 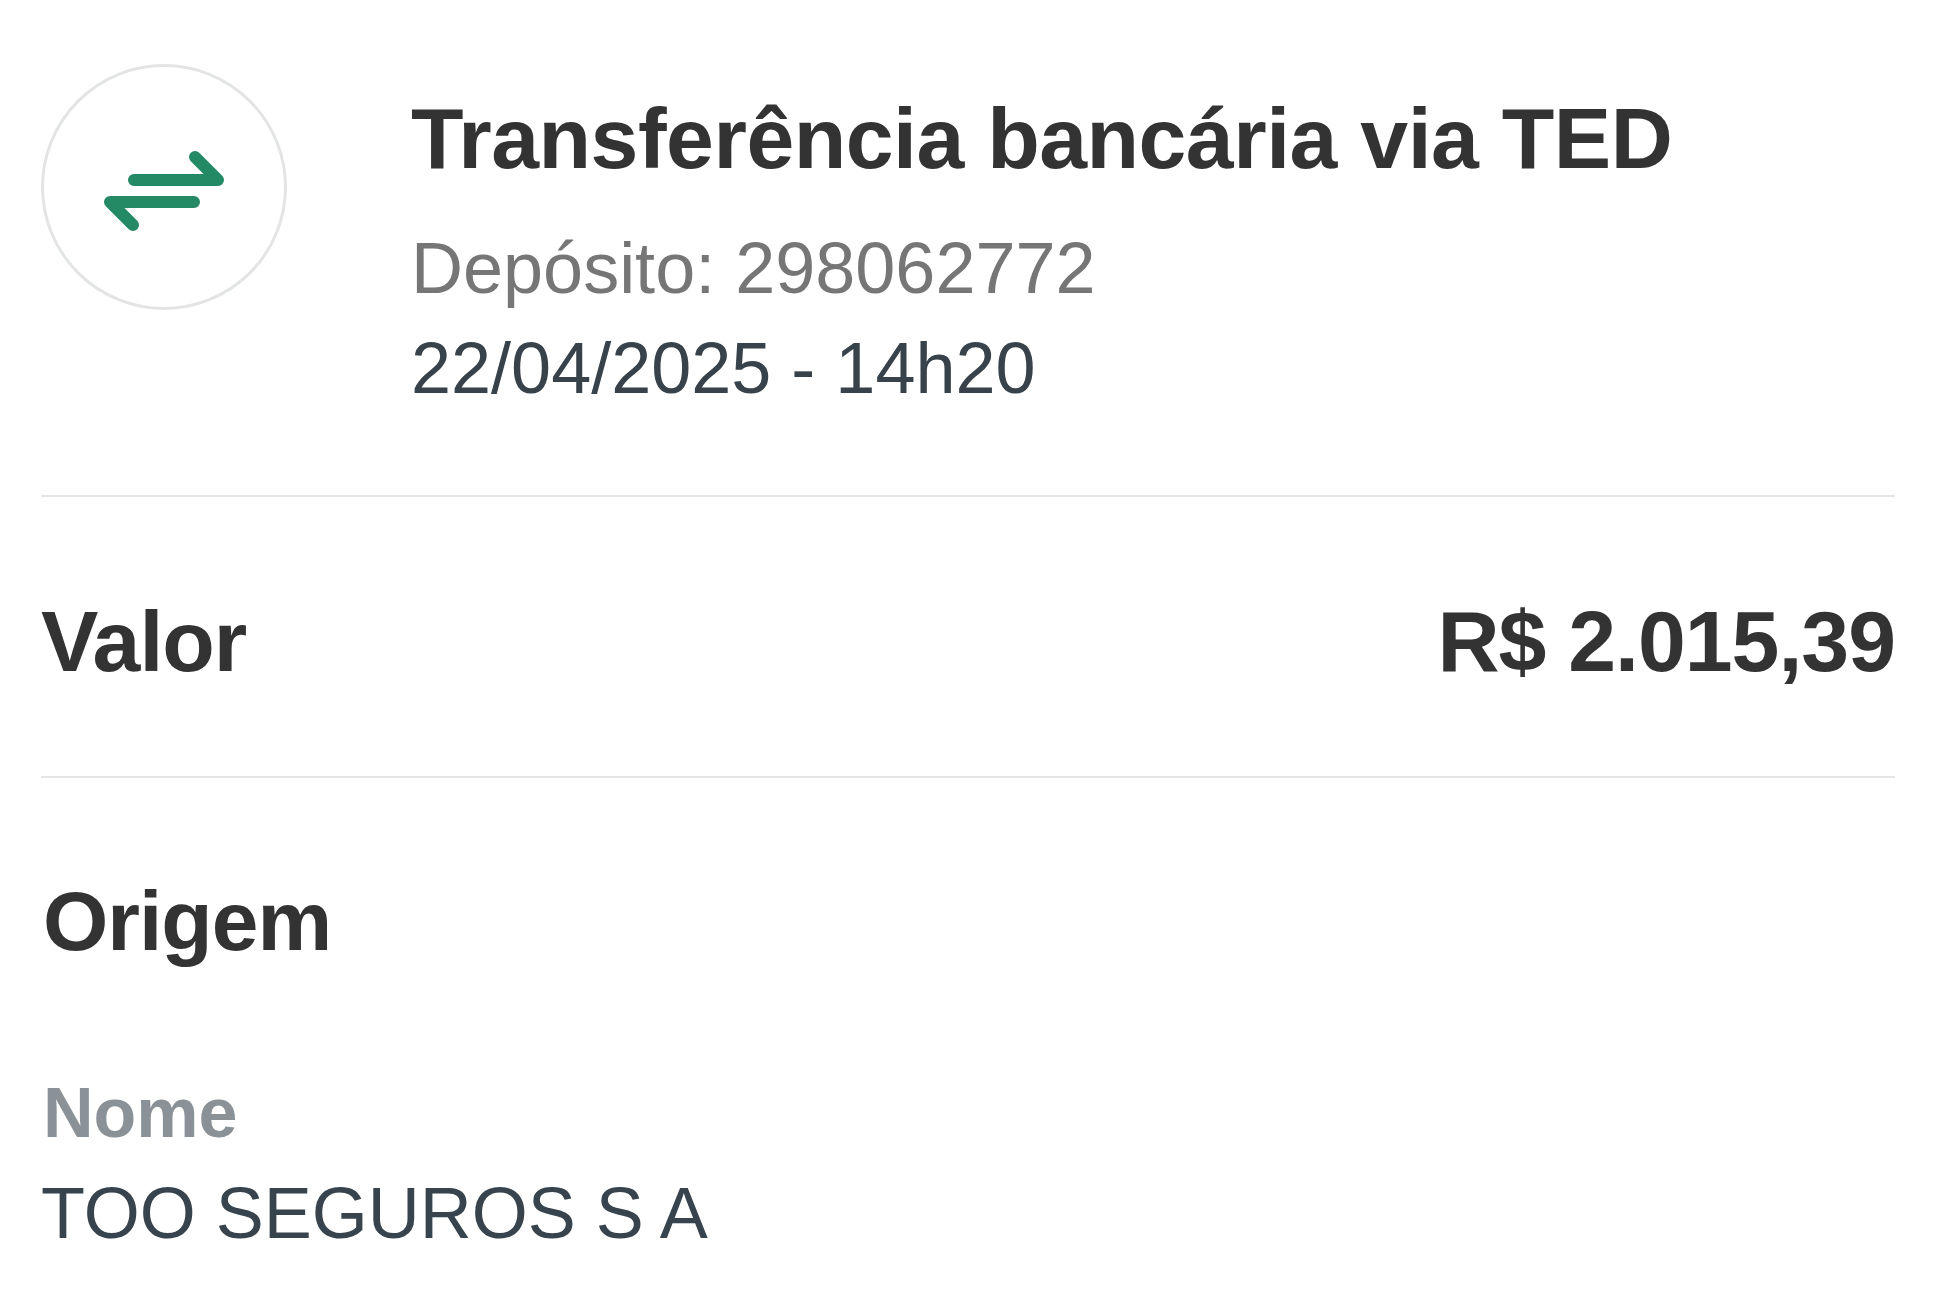 What do you see at coordinates (1666, 641) in the screenshot?
I see `amount-value: R$ 2.015,39` at bounding box center [1666, 641].